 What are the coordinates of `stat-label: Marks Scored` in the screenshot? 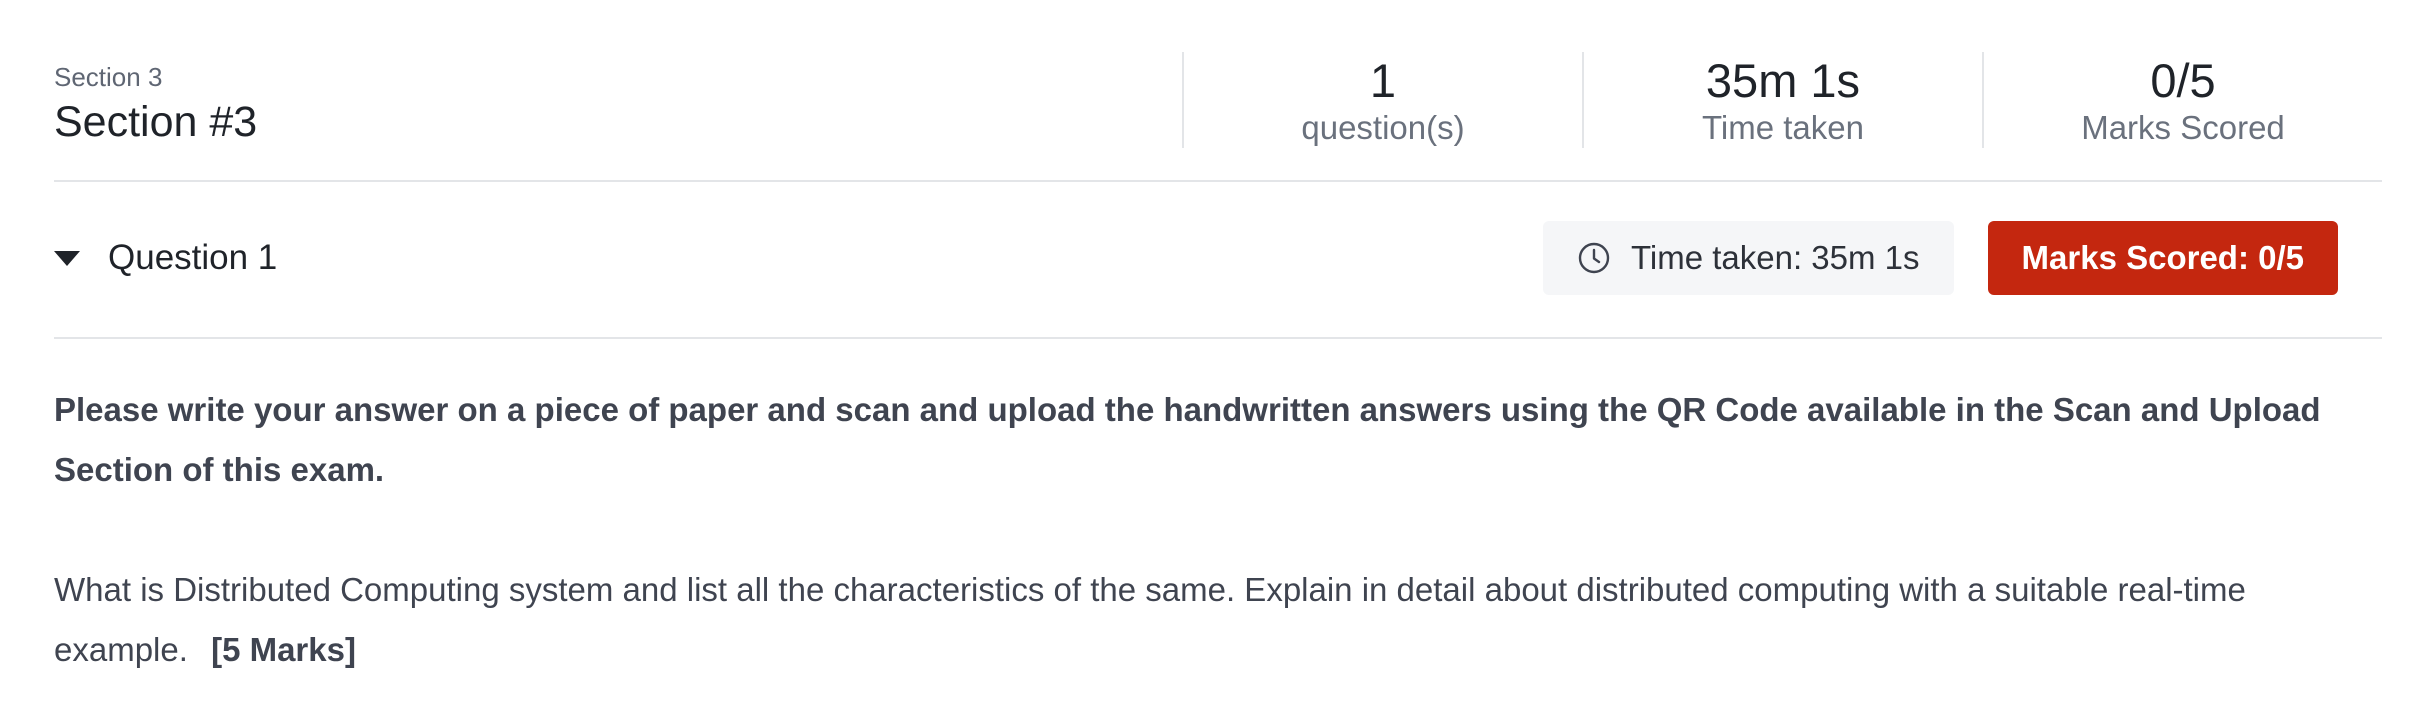 It's located at (2183, 127).